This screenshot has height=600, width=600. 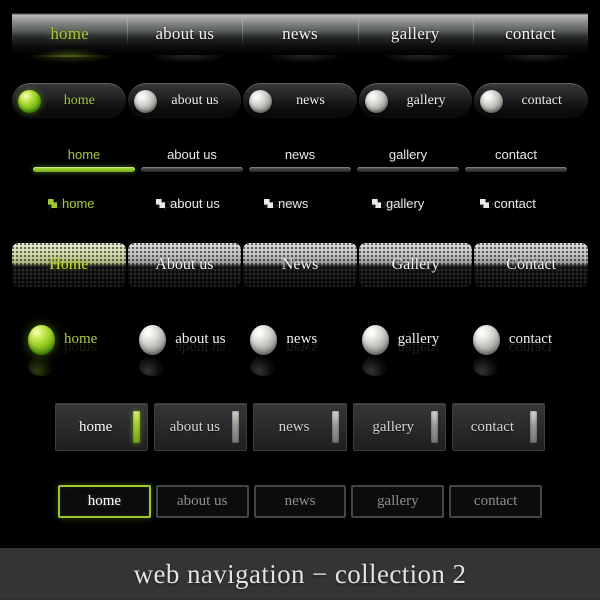 I want to click on nav4-label-gallery: gallery, so click(x=405, y=203).